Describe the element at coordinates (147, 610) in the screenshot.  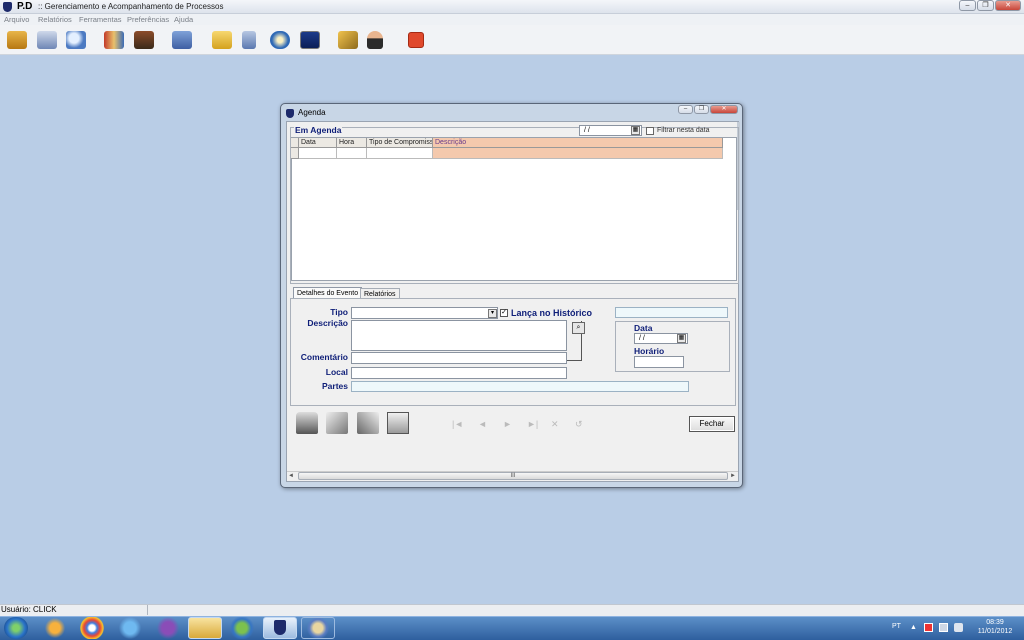
I see `status-divider` at that location.